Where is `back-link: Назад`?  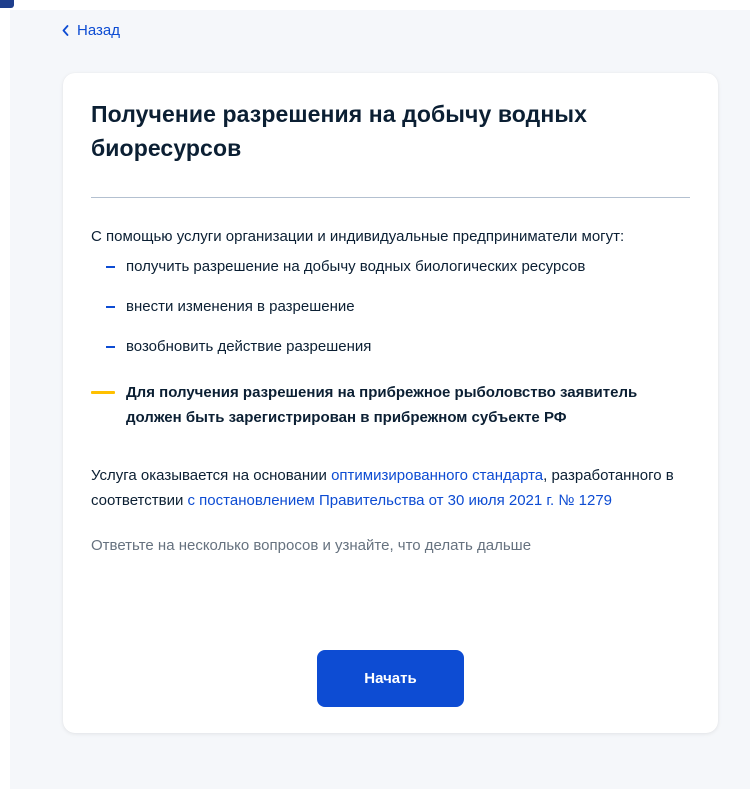
back-link: Назад is located at coordinates (91, 30).